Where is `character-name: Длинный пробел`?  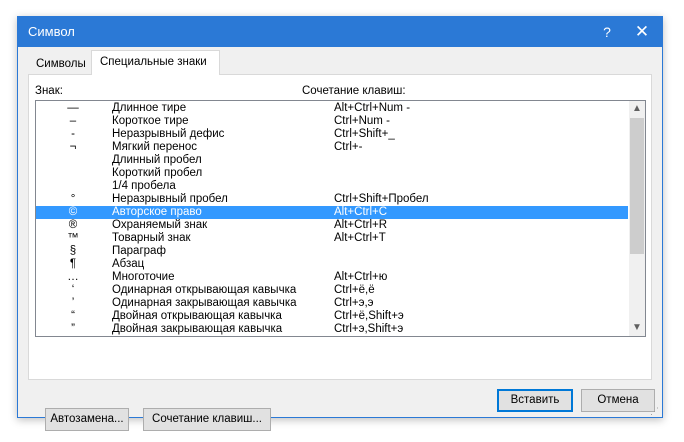 character-name: Длинный пробел is located at coordinates (157, 160).